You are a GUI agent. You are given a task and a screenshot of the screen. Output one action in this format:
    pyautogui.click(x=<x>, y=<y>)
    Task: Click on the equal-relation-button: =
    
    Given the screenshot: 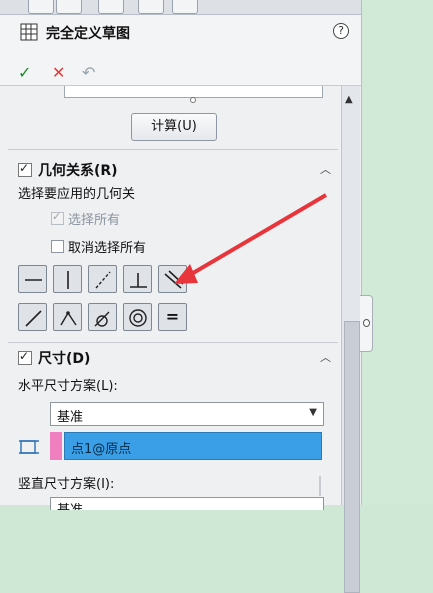 What is the action you would take?
    pyautogui.click(x=172, y=317)
    